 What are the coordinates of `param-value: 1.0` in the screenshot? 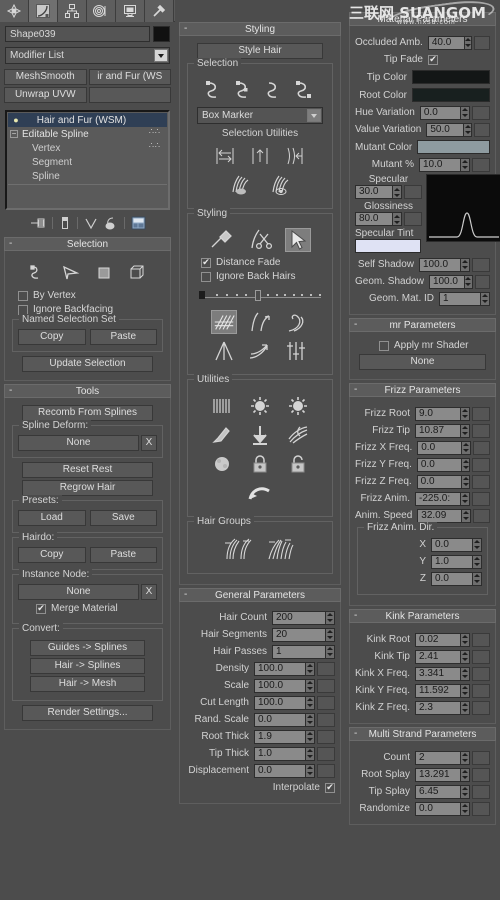 It's located at (452, 561).